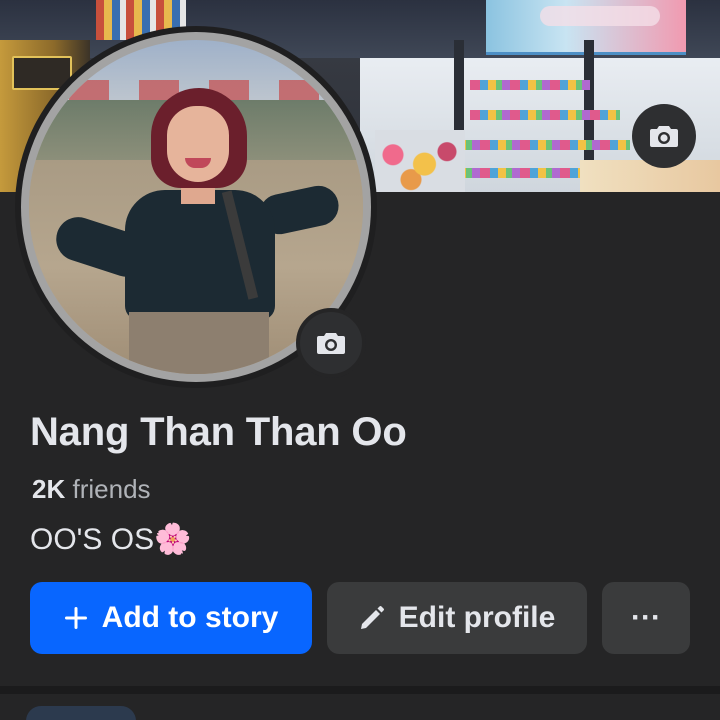 This screenshot has height=720, width=720. I want to click on pencil-icon, so click(372, 618).